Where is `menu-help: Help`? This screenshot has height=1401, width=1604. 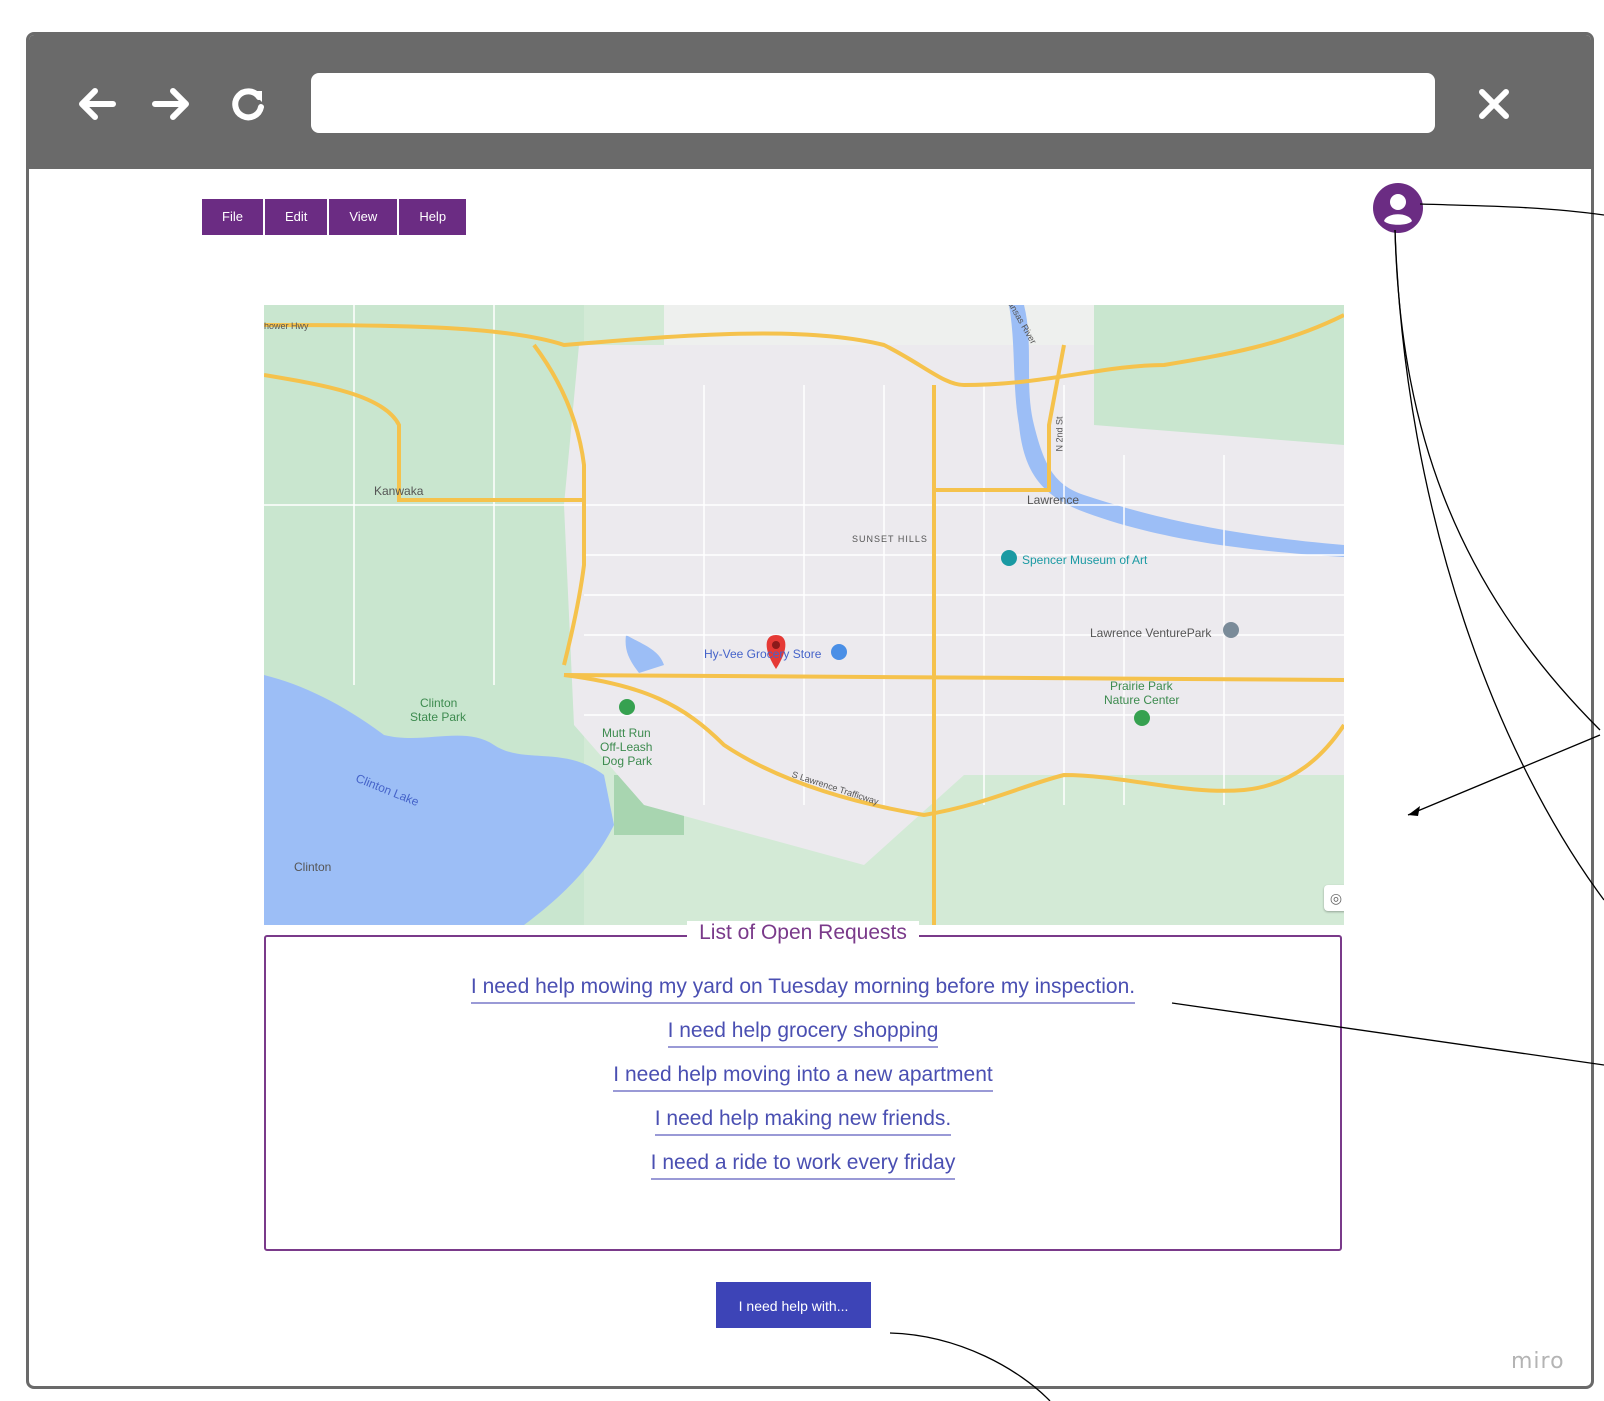 menu-help: Help is located at coordinates (433, 217).